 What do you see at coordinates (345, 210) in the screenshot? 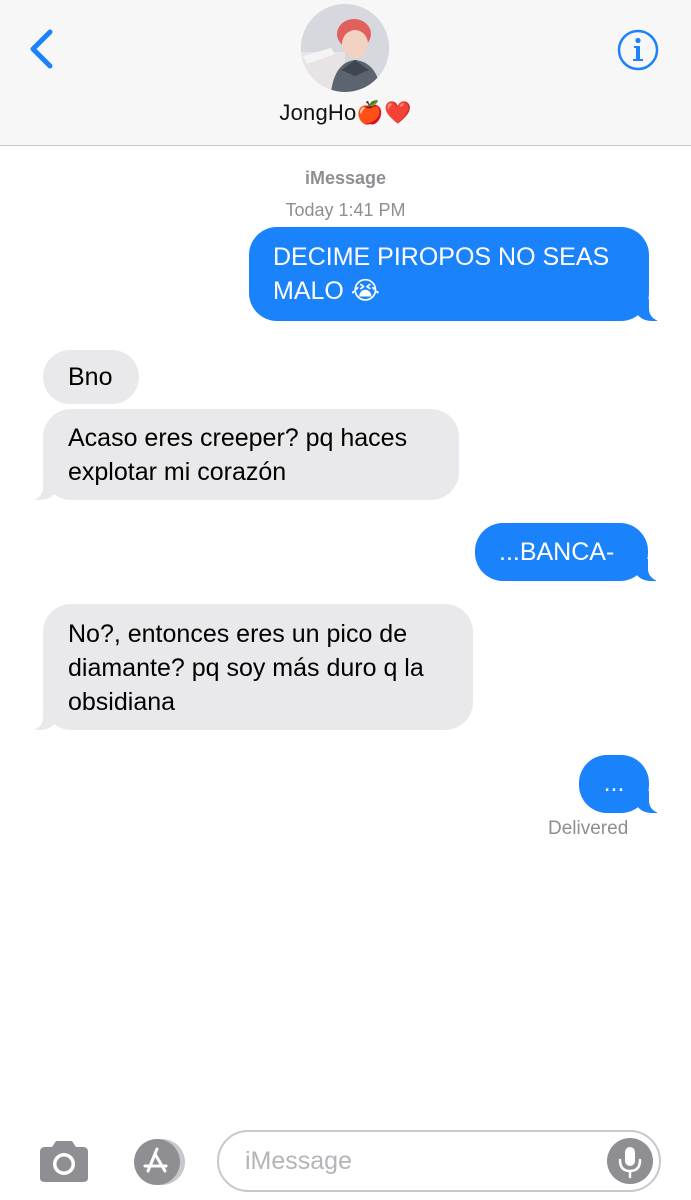
I see `message-timestamp: Today 1:41 PM` at bounding box center [345, 210].